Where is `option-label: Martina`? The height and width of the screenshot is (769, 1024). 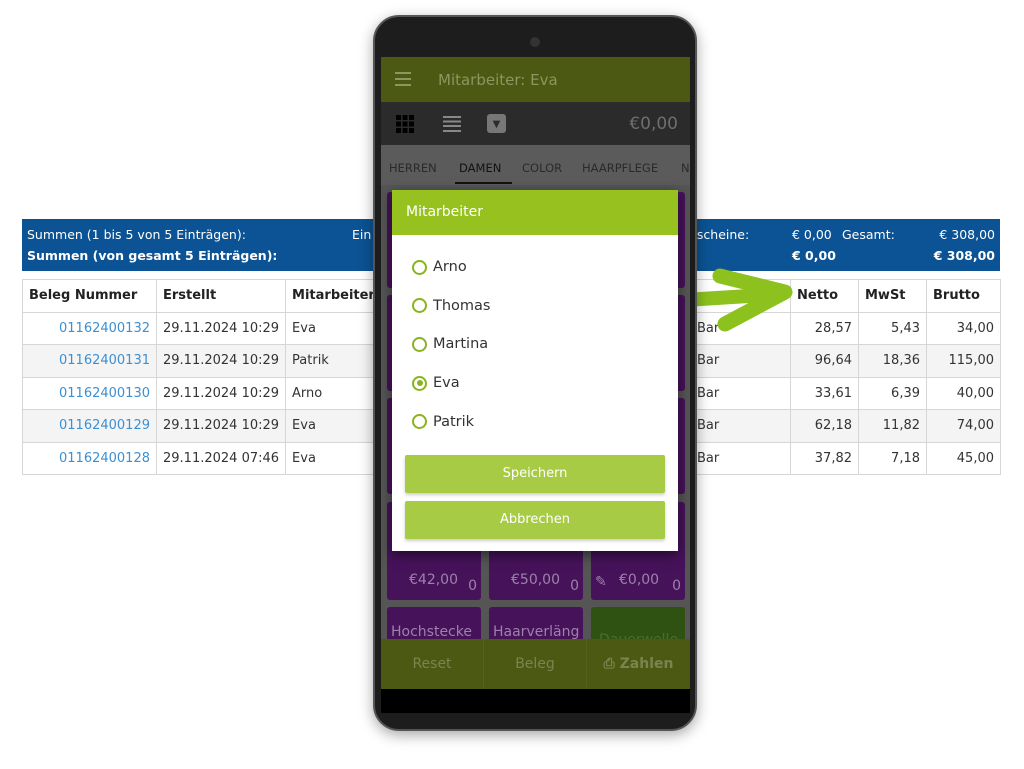
option-label: Martina is located at coordinates (461, 344).